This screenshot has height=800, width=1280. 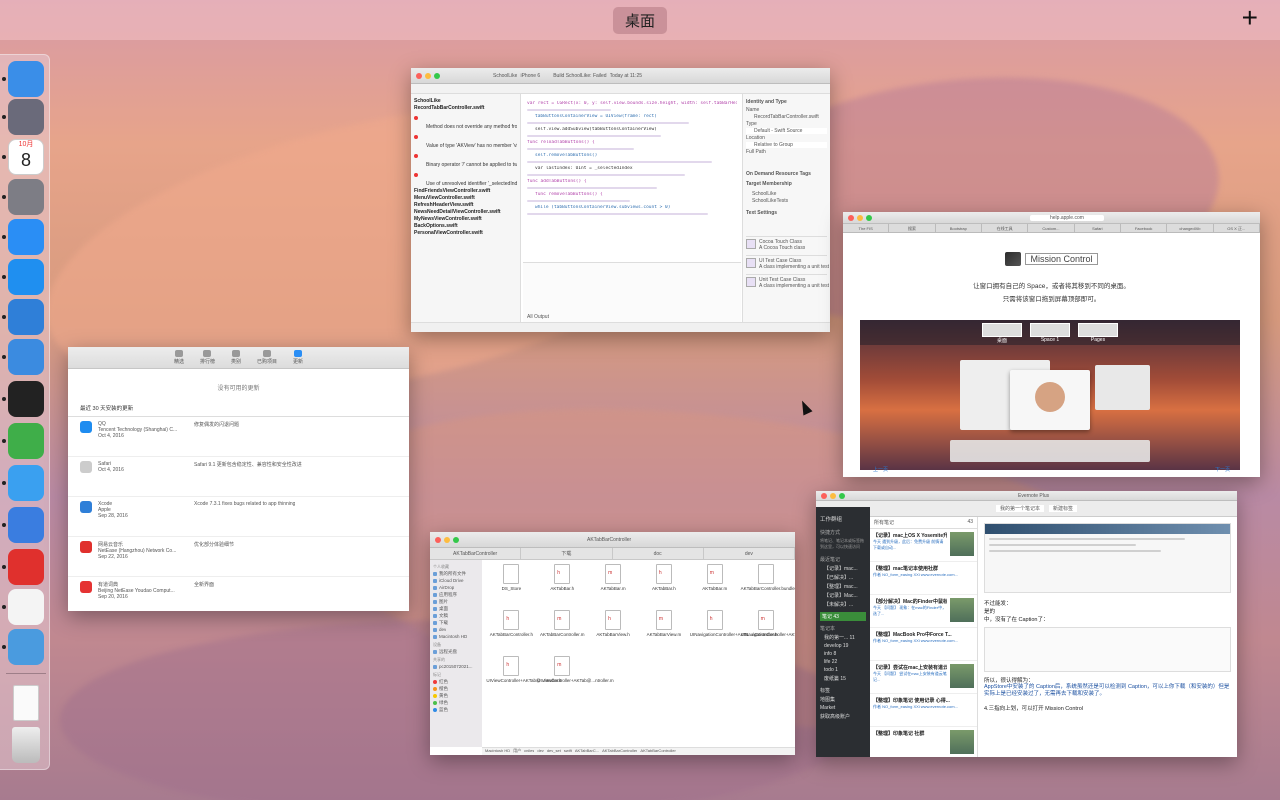 What do you see at coordinates (843, 678) in the screenshot?
I see `notebook-item: 废纸篓 15` at bounding box center [843, 678].